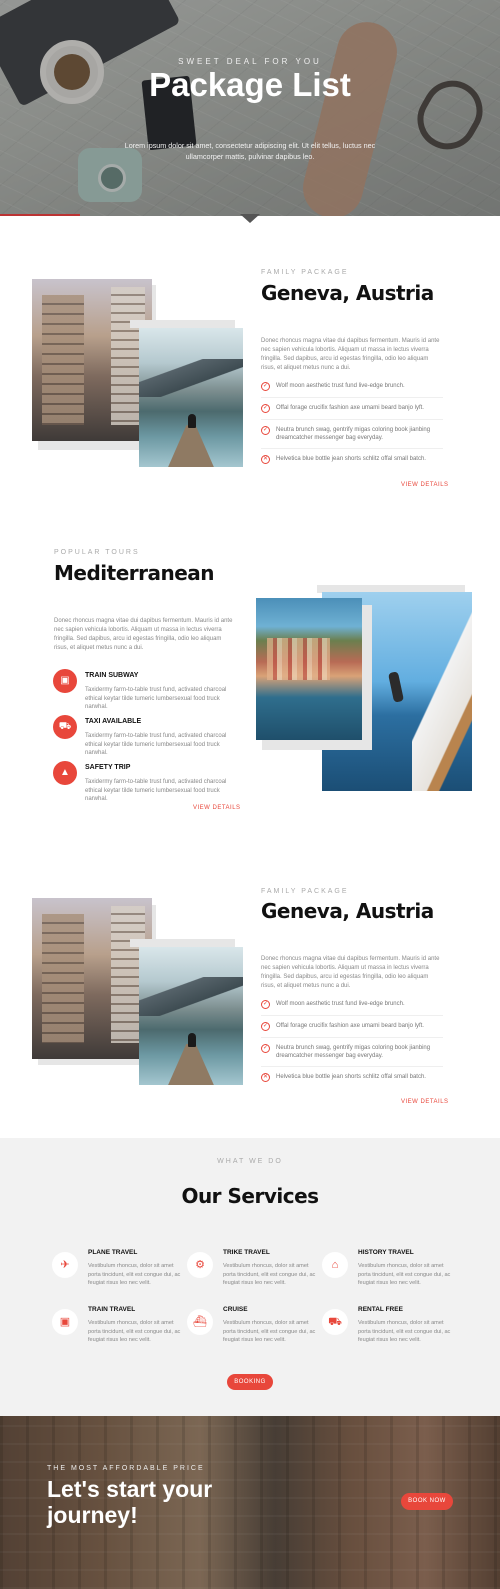 The height and width of the screenshot is (1589, 500). What do you see at coordinates (335, 1322) in the screenshot?
I see `car-icon: ⛟` at bounding box center [335, 1322].